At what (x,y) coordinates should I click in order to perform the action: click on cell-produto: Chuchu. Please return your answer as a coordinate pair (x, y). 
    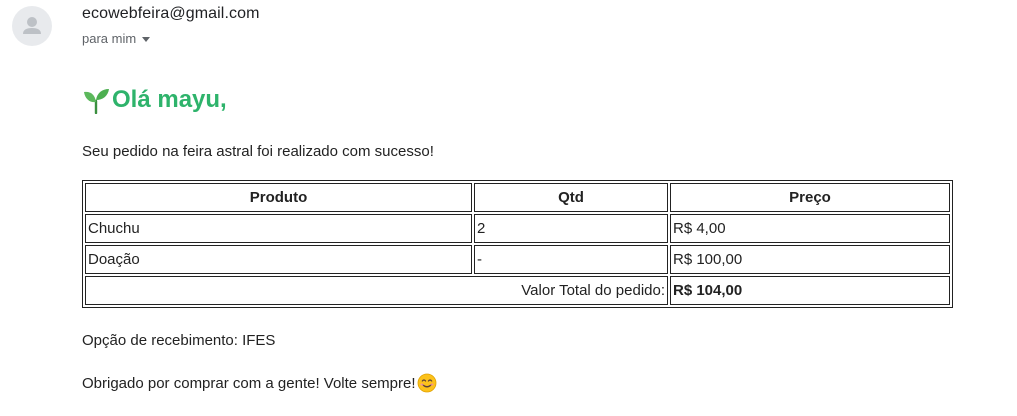
    Looking at the image, I should click on (278, 228).